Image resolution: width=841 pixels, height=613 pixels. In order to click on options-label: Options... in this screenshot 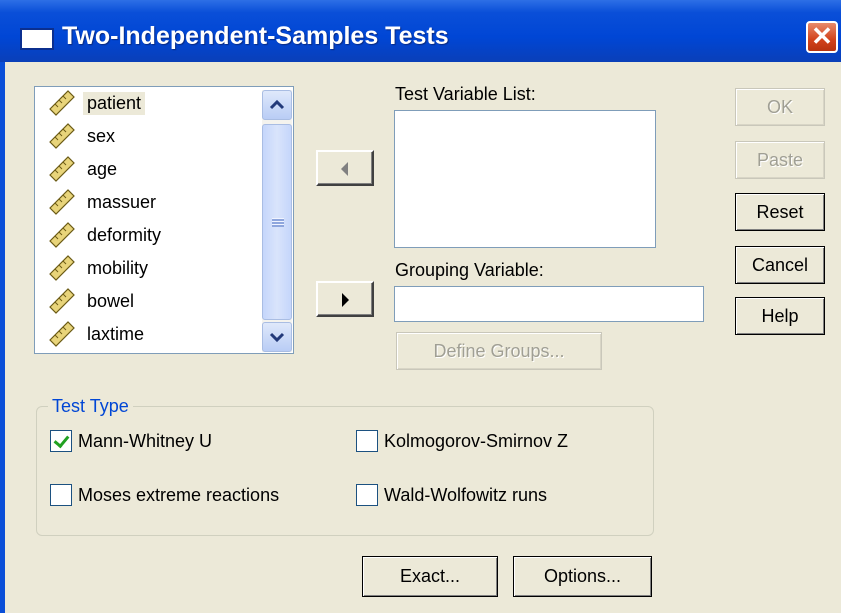, I will do `click(582, 576)`.